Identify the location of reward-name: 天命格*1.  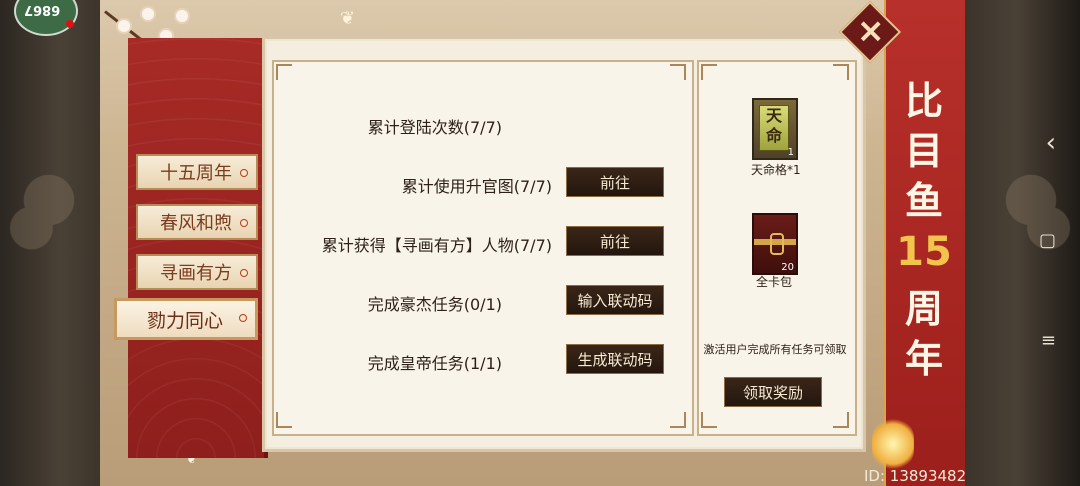
(776, 170).